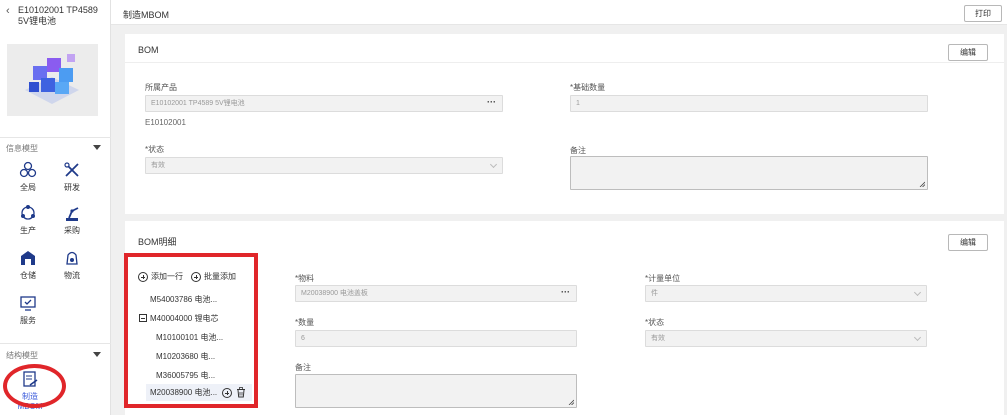 Image resolution: width=1007 pixels, height=415 pixels. What do you see at coordinates (324, 103) in the screenshot?
I see `product-input: E10102001 TP4589 5V锂电池 ···` at bounding box center [324, 103].